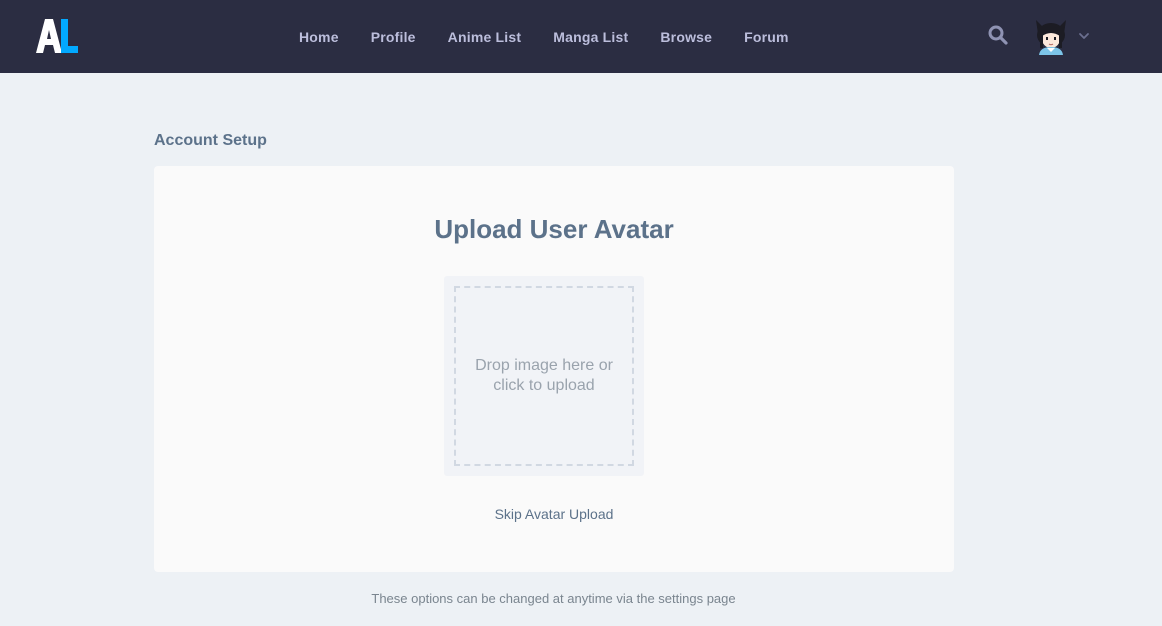 Image resolution: width=1162 pixels, height=626 pixels. Describe the element at coordinates (319, 37) in the screenshot. I see `nav-home: Home` at that location.